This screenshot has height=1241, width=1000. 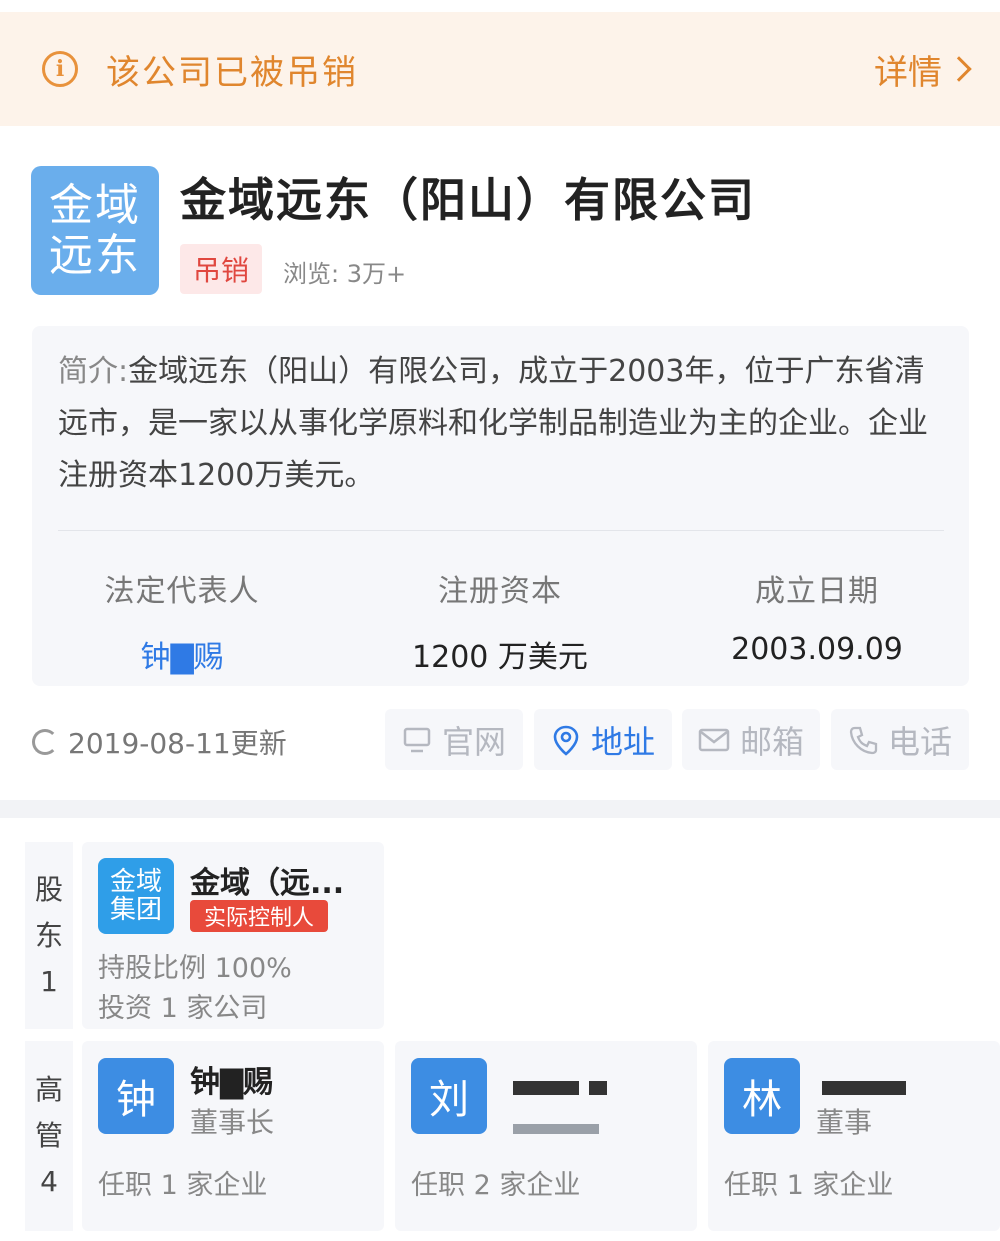 What do you see at coordinates (817, 591) in the screenshot?
I see `stat-label: 成立日期` at bounding box center [817, 591].